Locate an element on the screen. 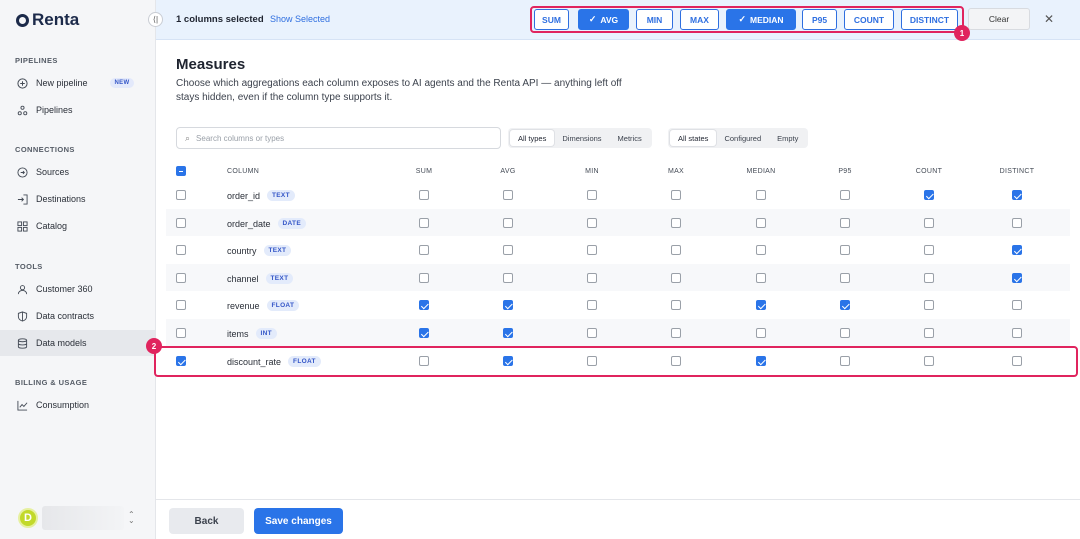 This screenshot has width=1080, height=539. agg-toggle-p95: P95 is located at coordinates (819, 19).